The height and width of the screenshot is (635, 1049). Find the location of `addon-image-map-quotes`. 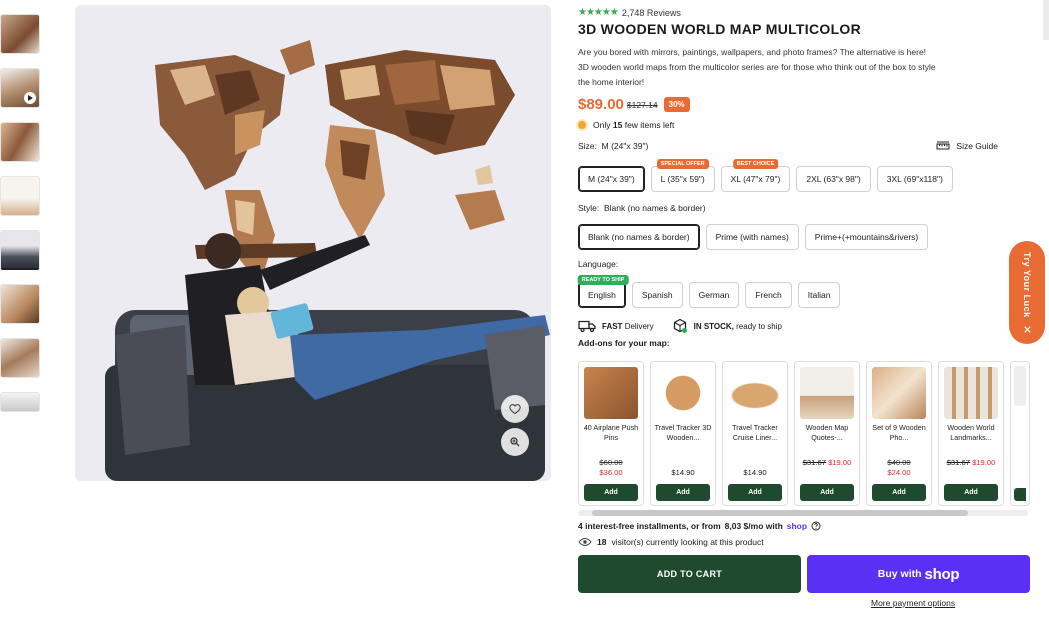

addon-image-map-quotes is located at coordinates (827, 393).